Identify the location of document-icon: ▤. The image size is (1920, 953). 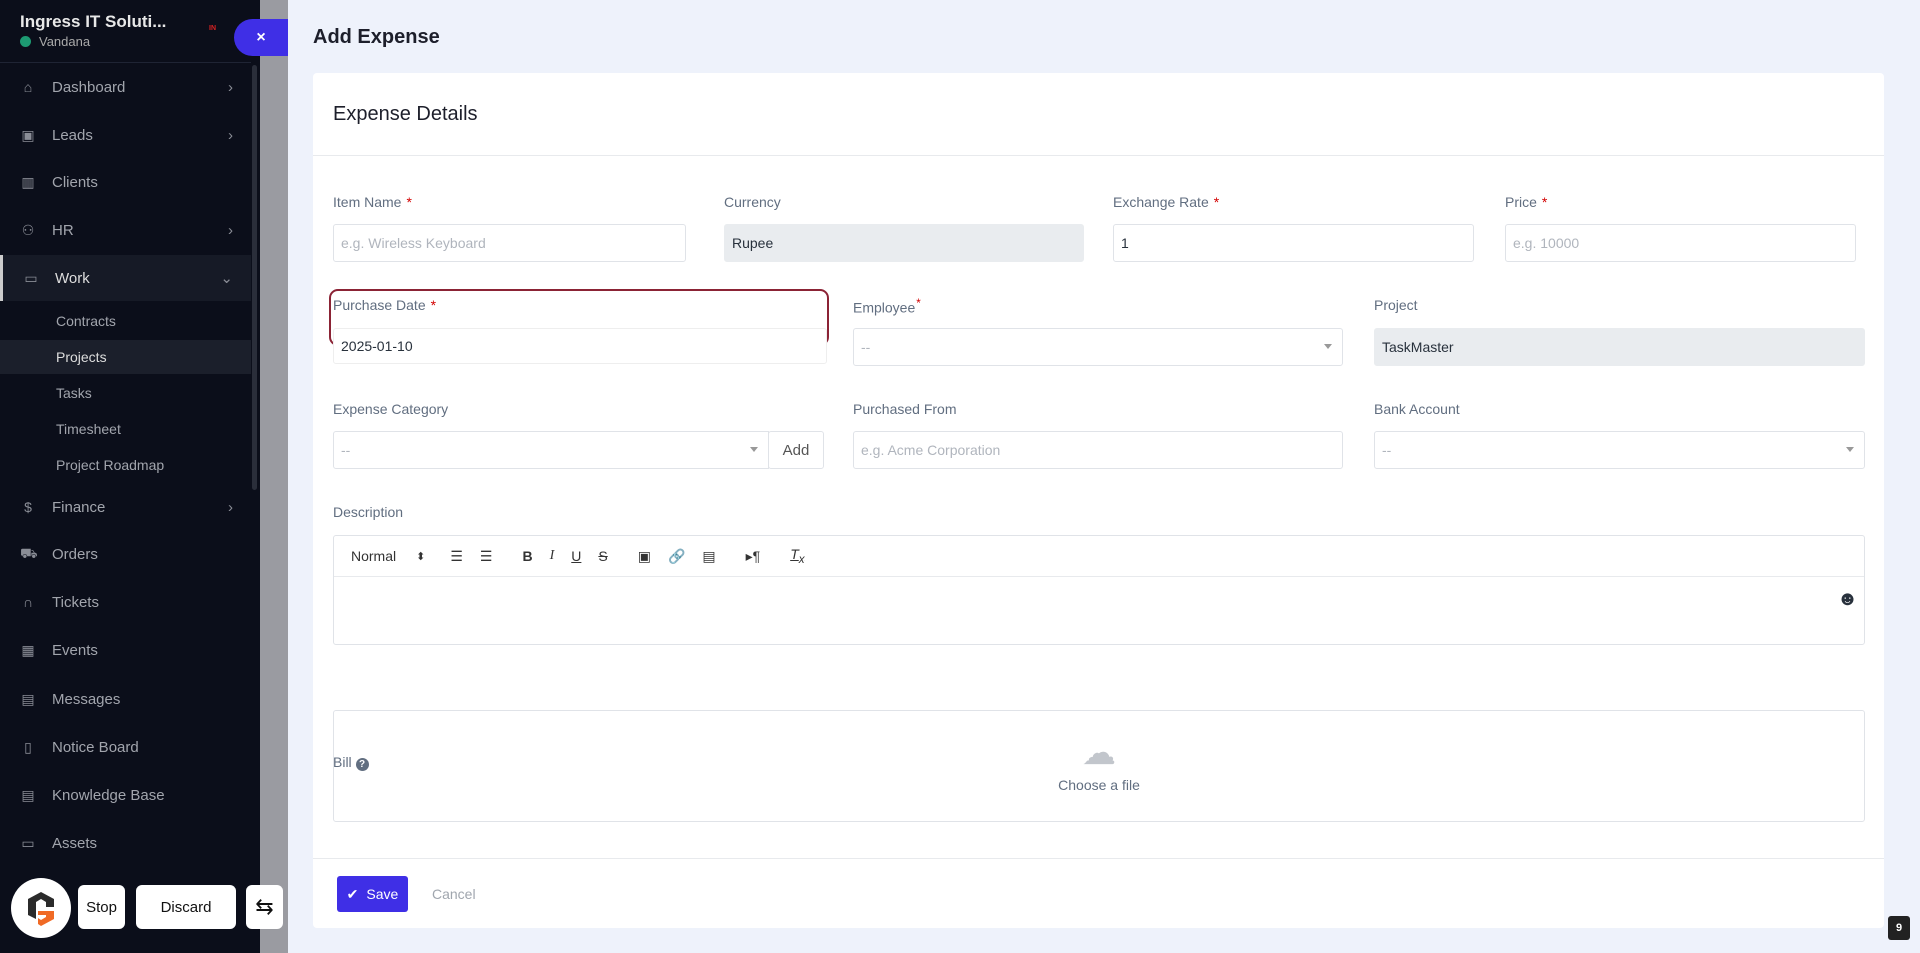
(28, 794).